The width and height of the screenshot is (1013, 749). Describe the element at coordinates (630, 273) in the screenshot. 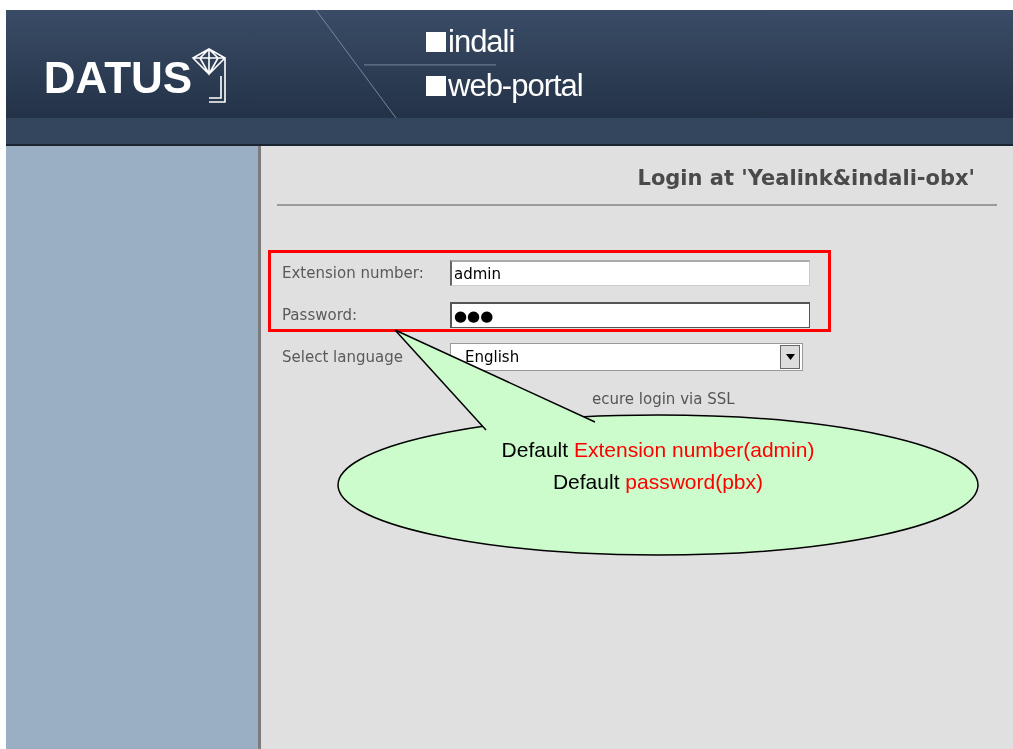

I see `input-field: admin` at that location.